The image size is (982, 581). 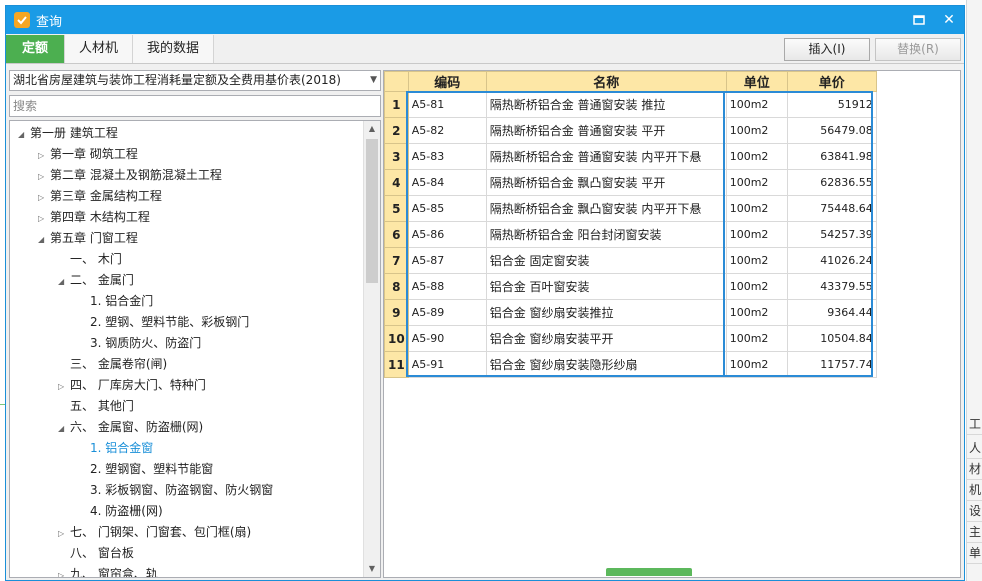 What do you see at coordinates (371, 349) in the screenshot?
I see `tree-scrollbar: ▲ ▼` at bounding box center [371, 349].